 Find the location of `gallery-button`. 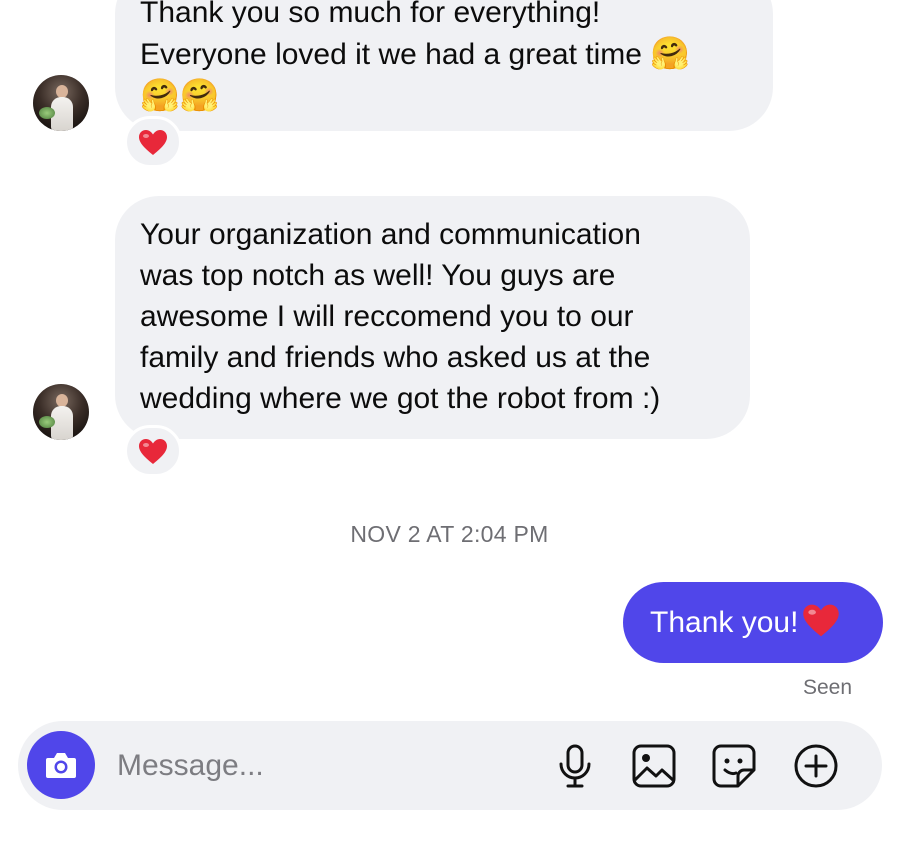

gallery-button is located at coordinates (654, 766).